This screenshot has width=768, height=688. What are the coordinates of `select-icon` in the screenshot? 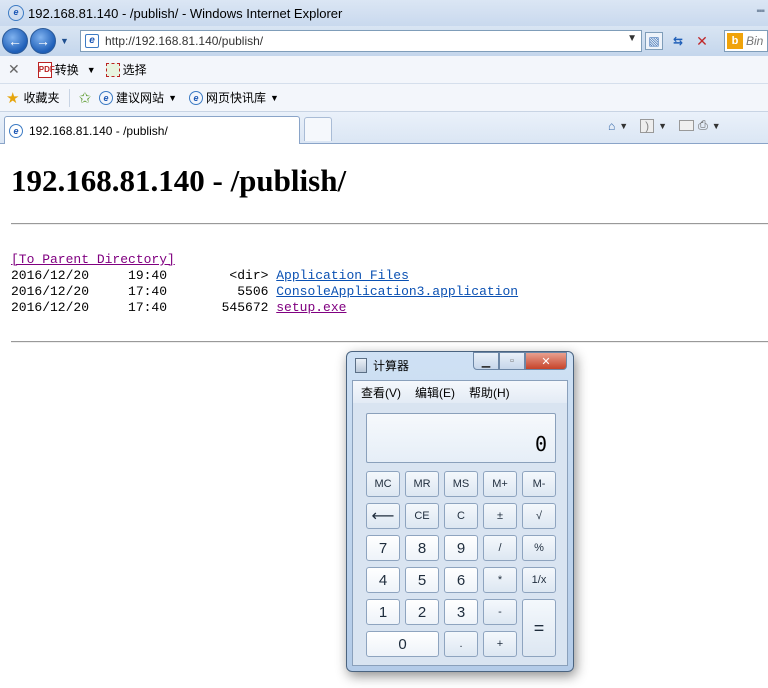 It's located at (112, 69).